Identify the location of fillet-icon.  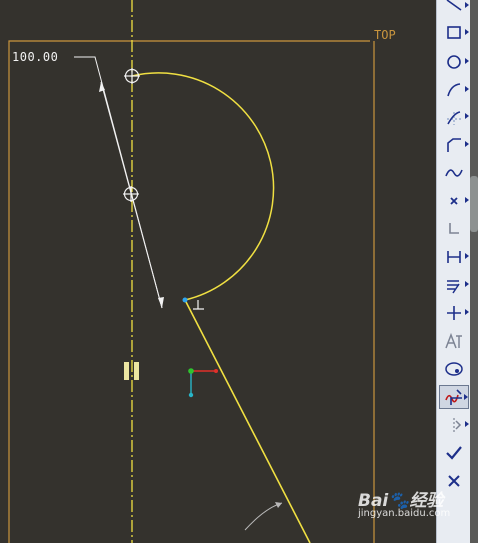
(454, 118).